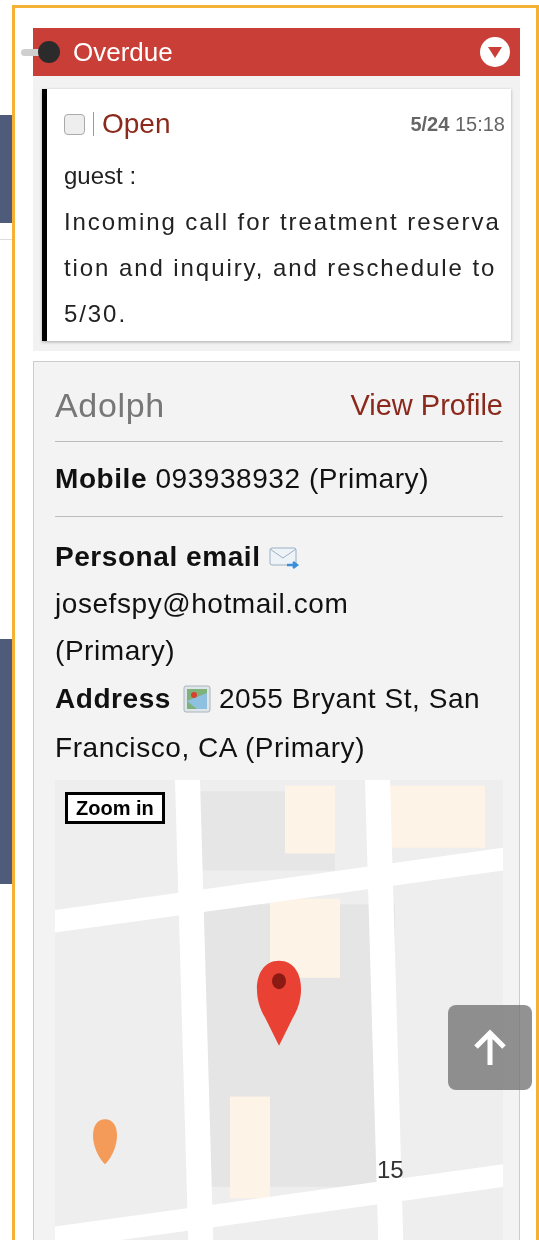 The width and height of the screenshot is (539, 1240). What do you see at coordinates (283, 556) in the screenshot?
I see `envelope-icon` at bounding box center [283, 556].